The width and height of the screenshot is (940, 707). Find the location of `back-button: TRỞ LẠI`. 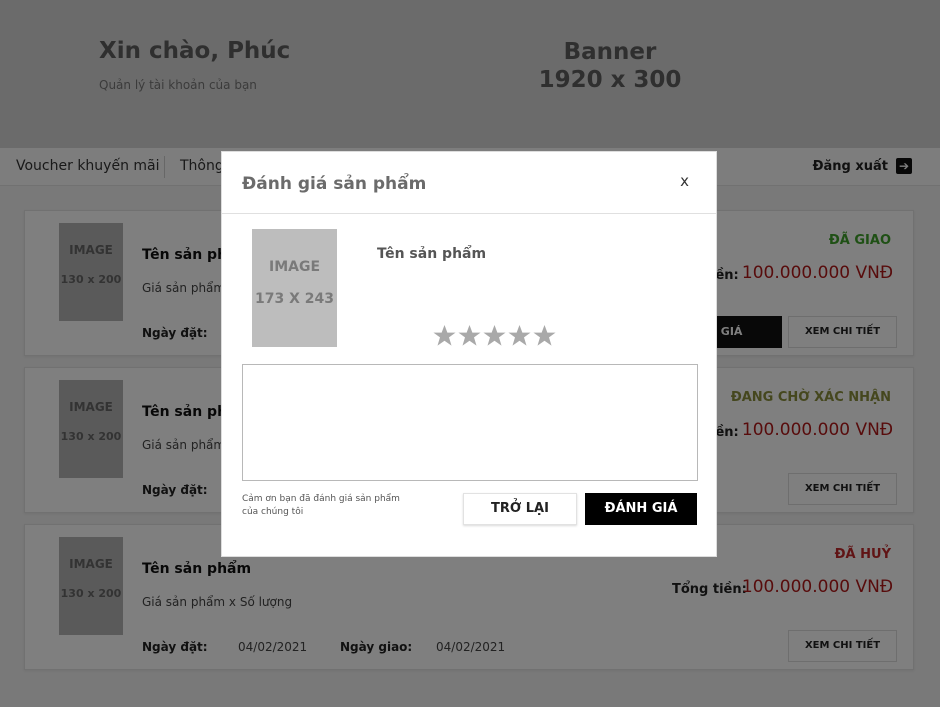

back-button: TRỞ LẠI is located at coordinates (520, 509).